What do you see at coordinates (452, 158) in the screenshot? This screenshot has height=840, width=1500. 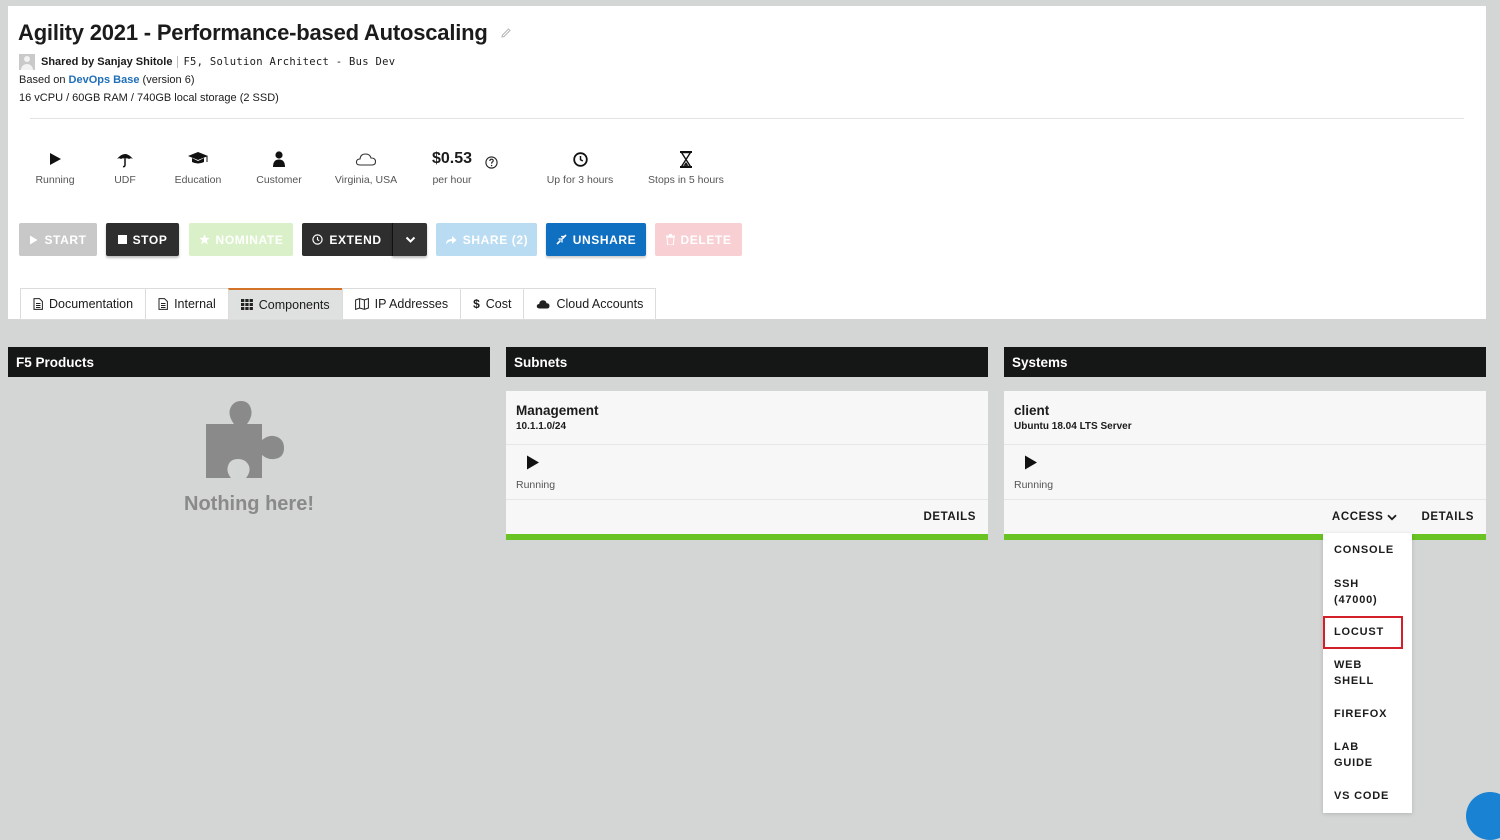 I see `price-value: $0.53` at bounding box center [452, 158].